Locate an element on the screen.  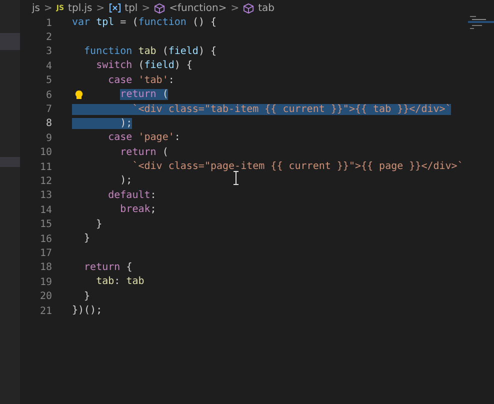
code-line: break; is located at coordinates (137, 210).